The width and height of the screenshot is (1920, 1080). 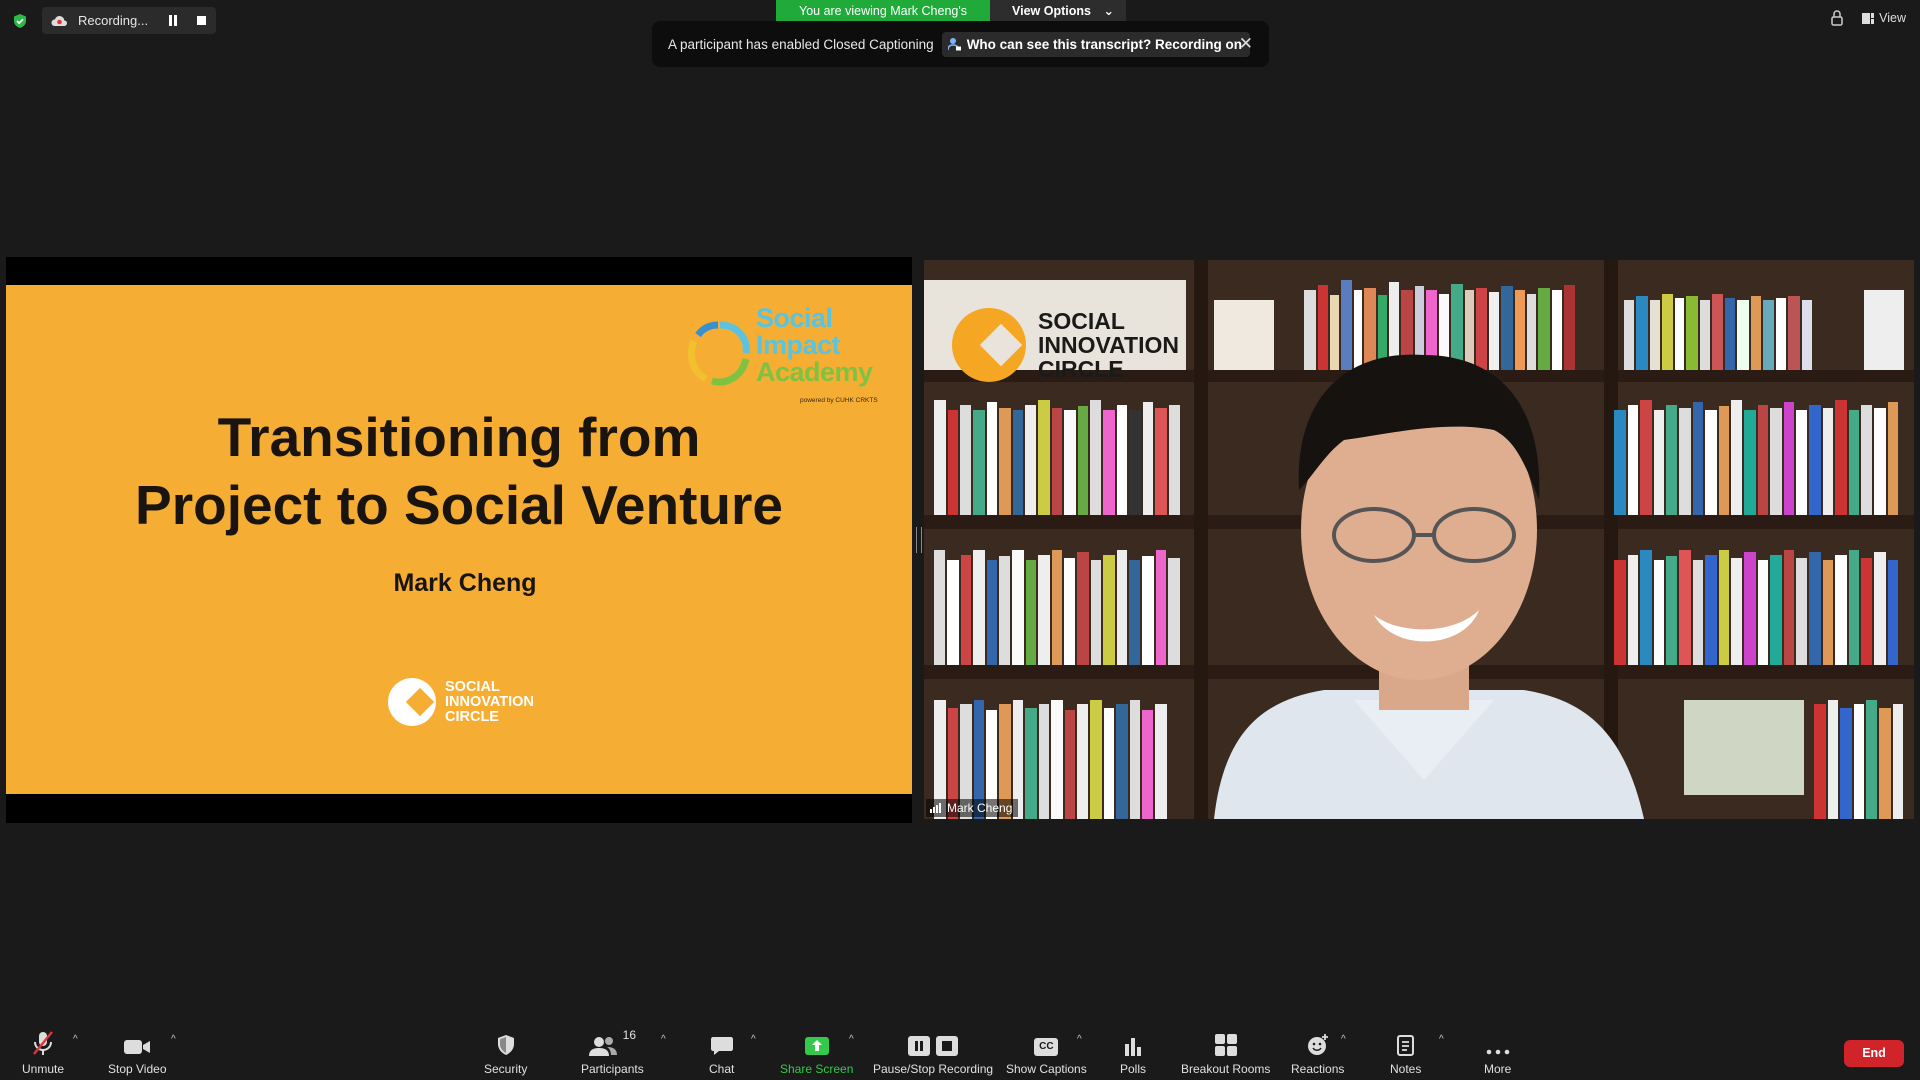 I want to click on sign-line3: CIRCLE, so click(x=1081, y=369).